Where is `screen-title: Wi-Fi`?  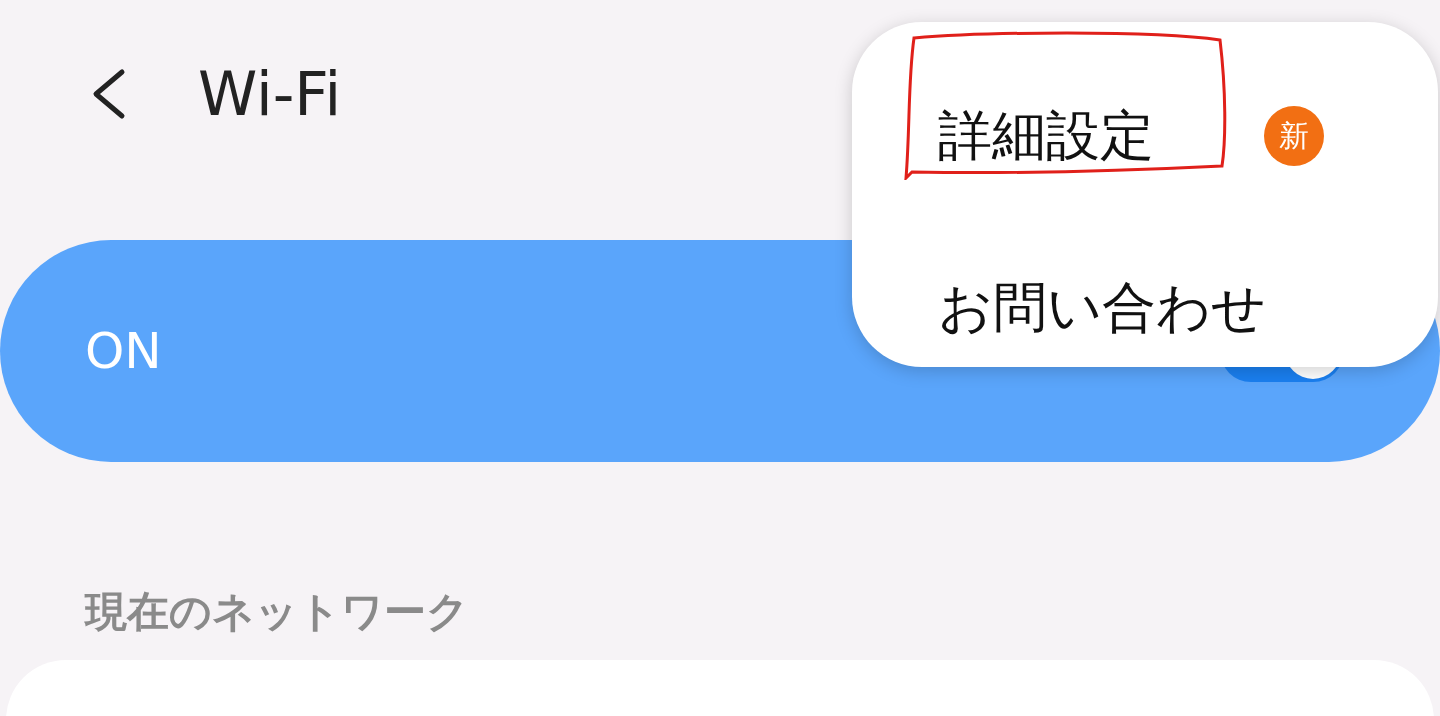
screen-title: Wi-Fi is located at coordinates (270, 94).